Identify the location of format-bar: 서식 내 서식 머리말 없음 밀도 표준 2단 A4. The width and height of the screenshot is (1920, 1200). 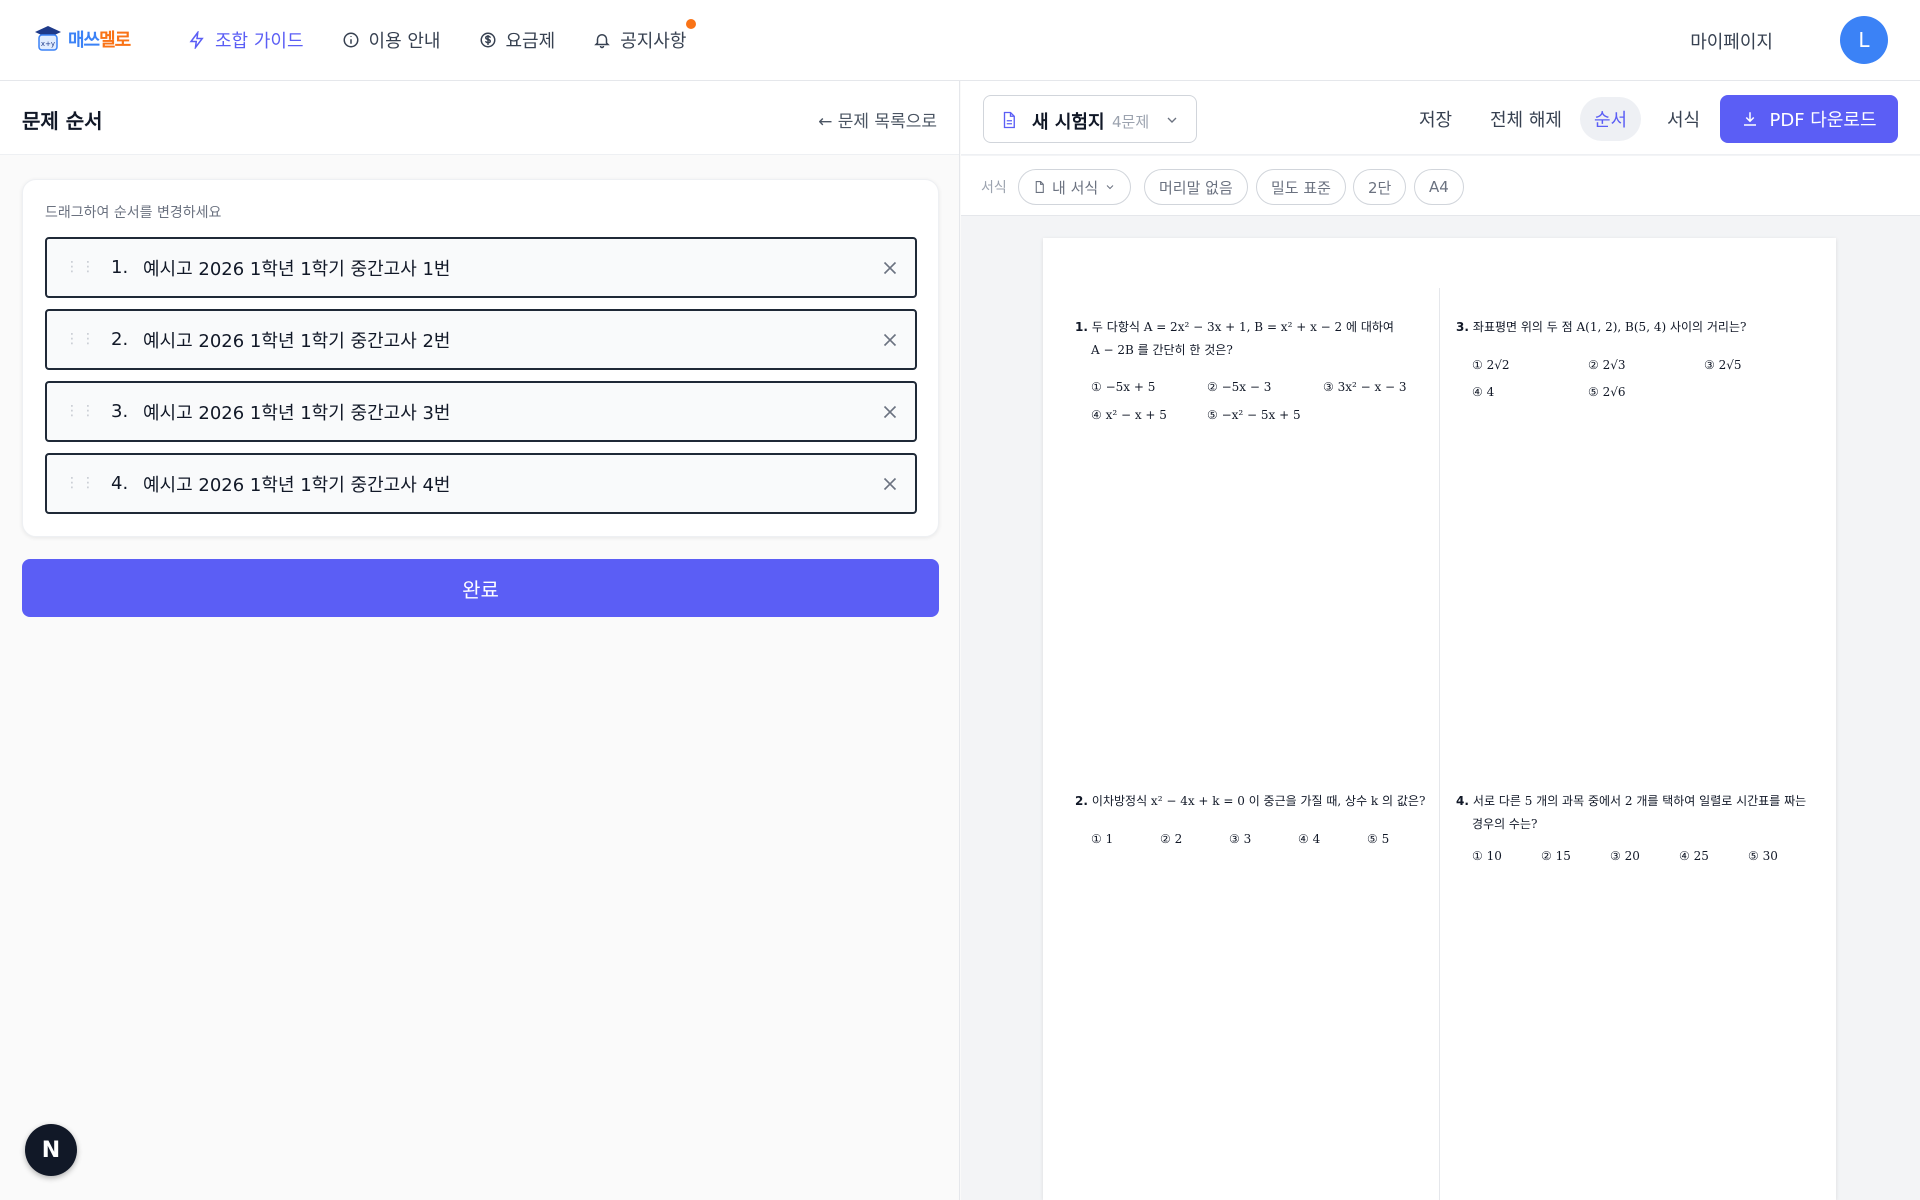
(1440, 186).